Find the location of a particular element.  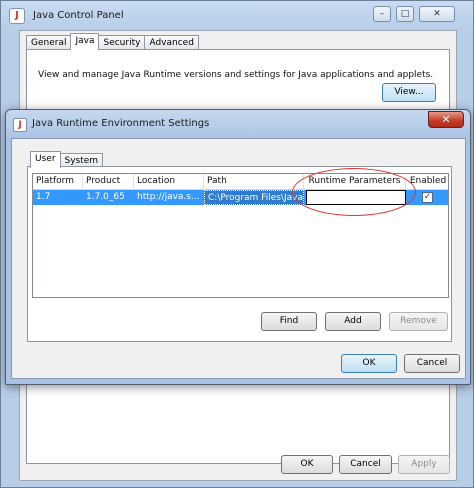

dialog-title: Java Runtime Environment Settings is located at coordinates (121, 123).